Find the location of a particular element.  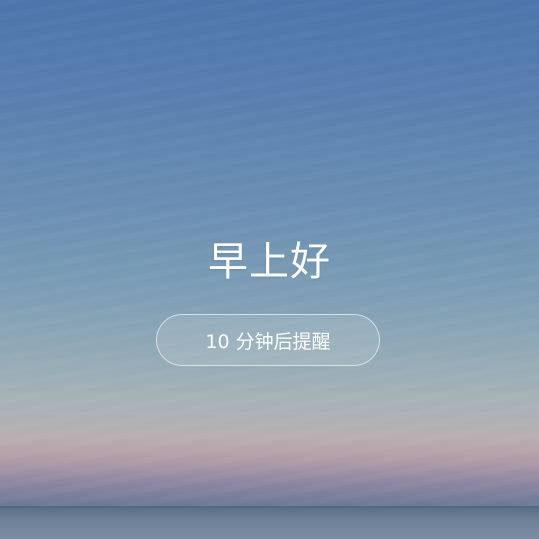

horizon-glow is located at coordinates (269, 450).